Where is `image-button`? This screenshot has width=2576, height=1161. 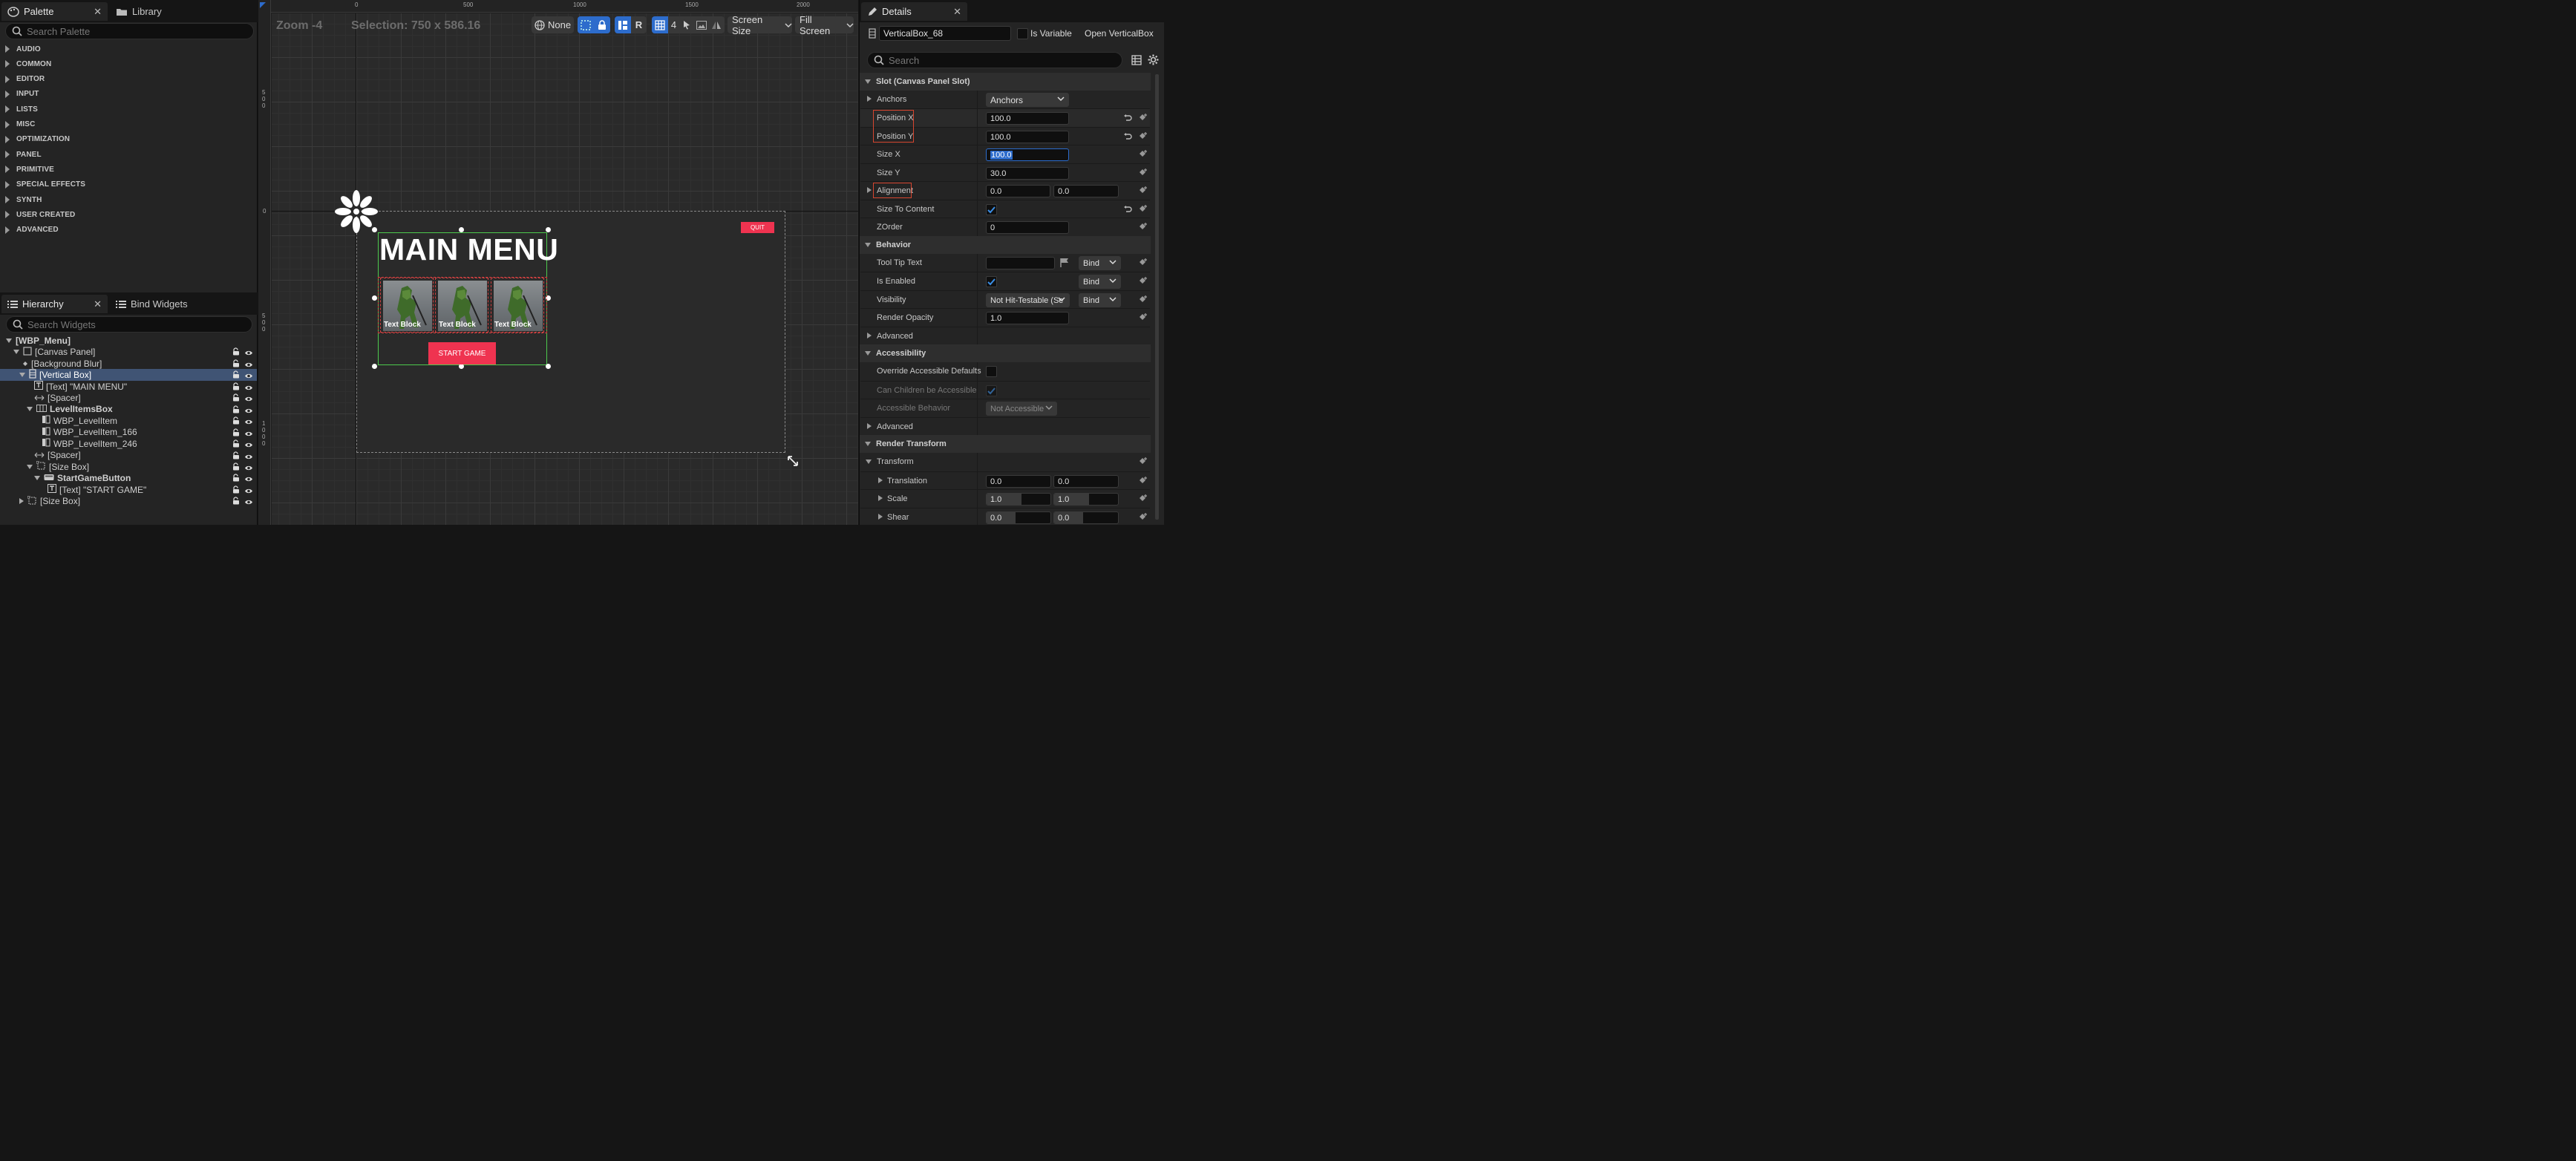 image-button is located at coordinates (701, 25).